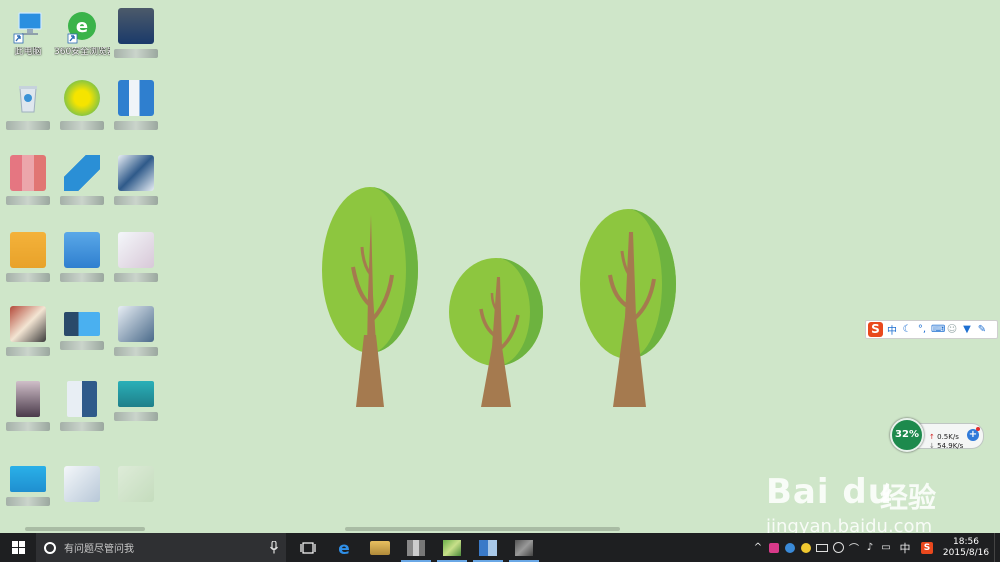 The image size is (1000, 562). What do you see at coordinates (85, 529) in the screenshot?
I see `shadow-strip` at bounding box center [85, 529].